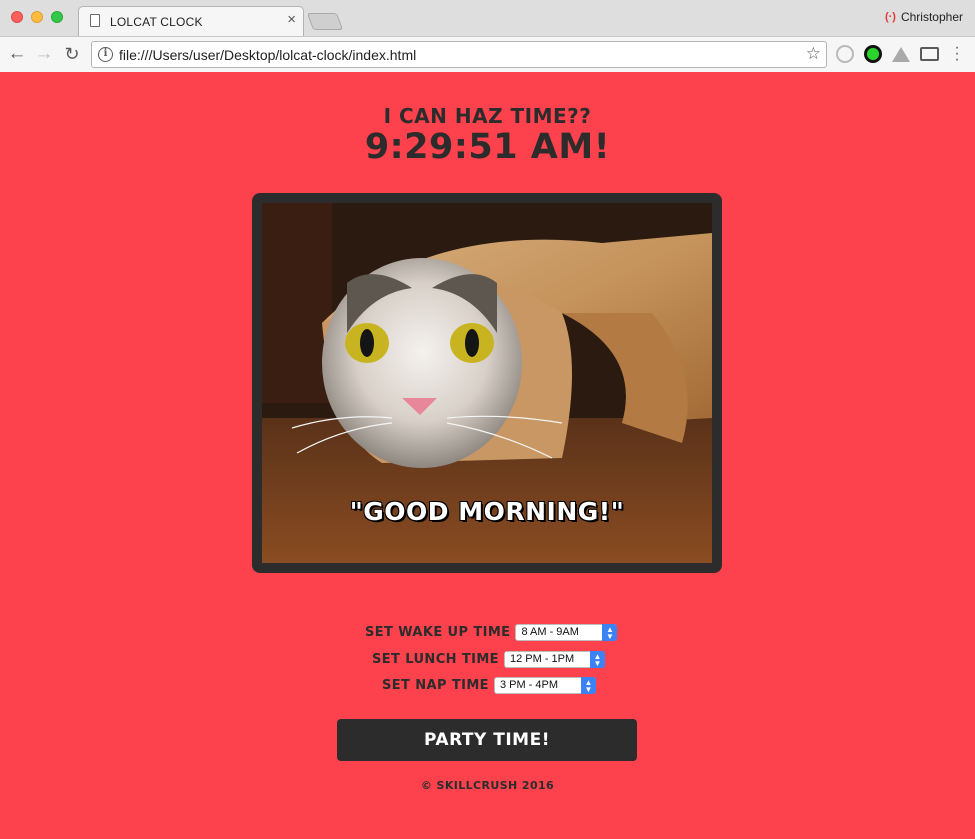  Describe the element at coordinates (17, 54) in the screenshot. I see `back-arrow-icon: ←` at that location.